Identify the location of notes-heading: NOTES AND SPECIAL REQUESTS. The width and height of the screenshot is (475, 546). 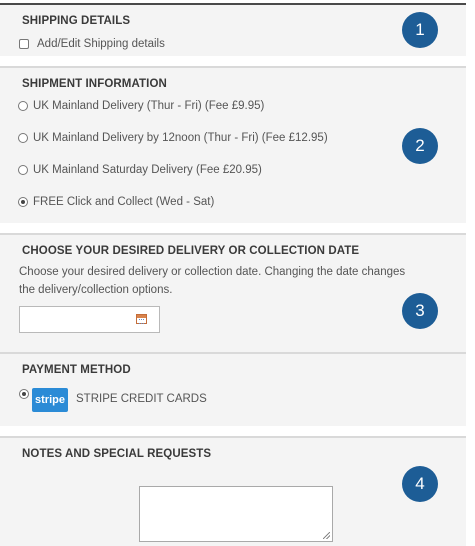
(233, 451).